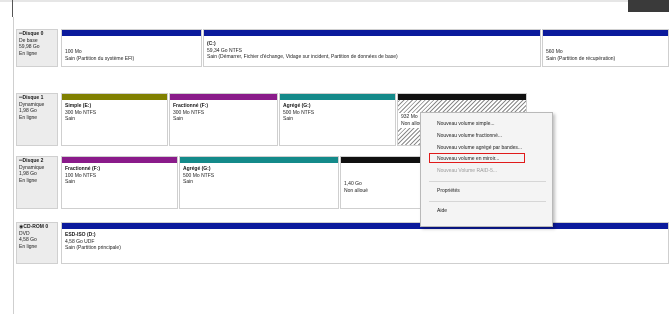  Describe the element at coordinates (337, 119) in the screenshot. I see `disk-1-volume-g: Agrégé (G:) 500 Mo NTFS Sain` at that location.